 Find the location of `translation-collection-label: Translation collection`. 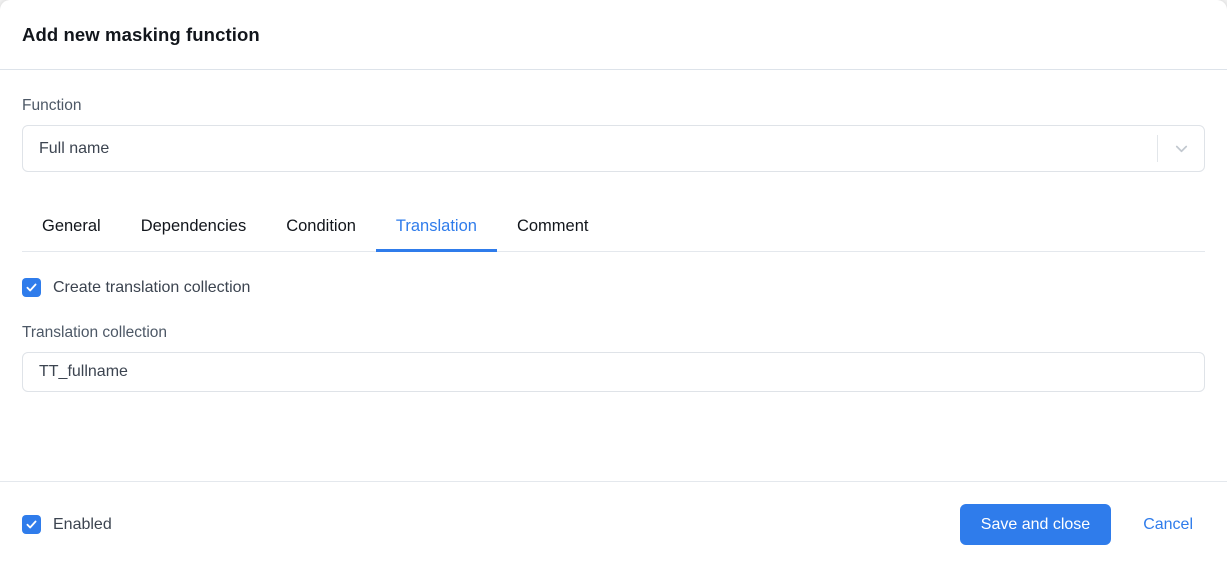

translation-collection-label: Translation collection is located at coordinates (95, 332).